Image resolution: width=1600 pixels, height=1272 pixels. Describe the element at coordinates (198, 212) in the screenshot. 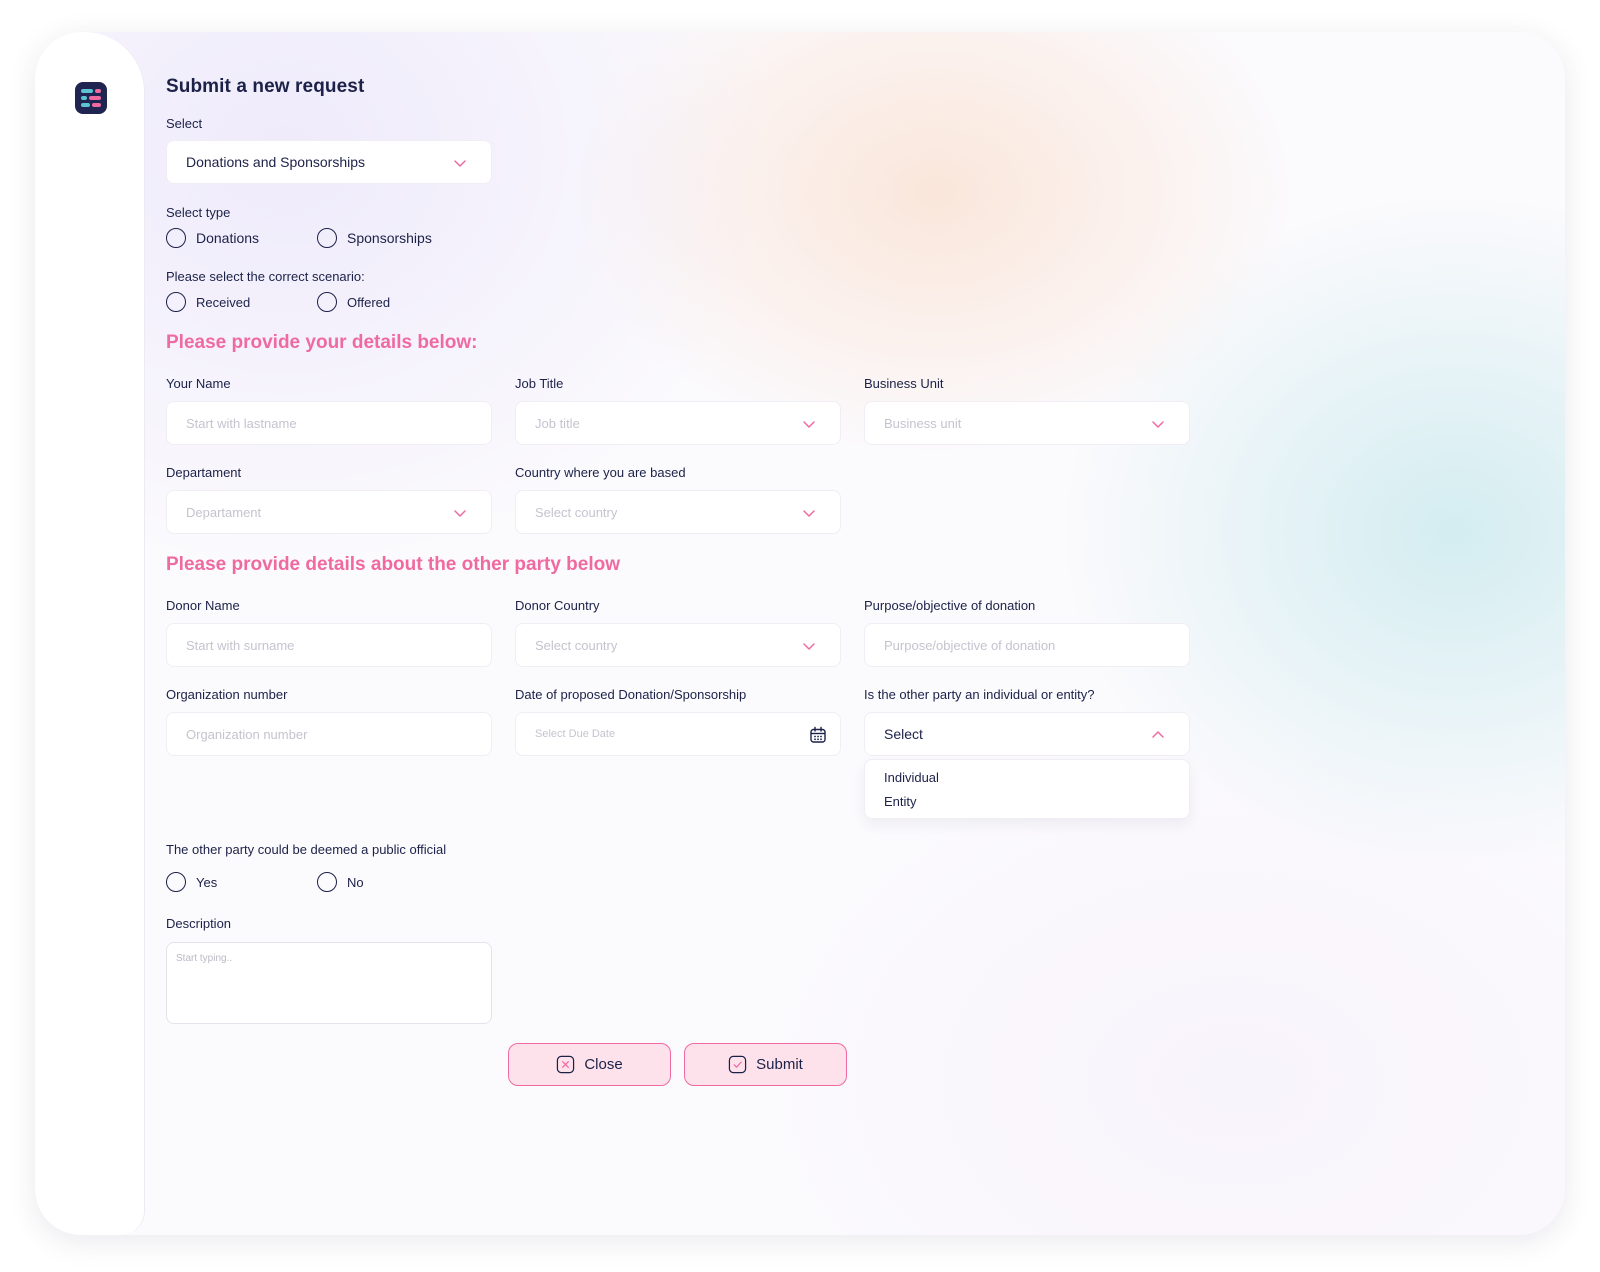

I see `select-type-label: Select type` at that location.